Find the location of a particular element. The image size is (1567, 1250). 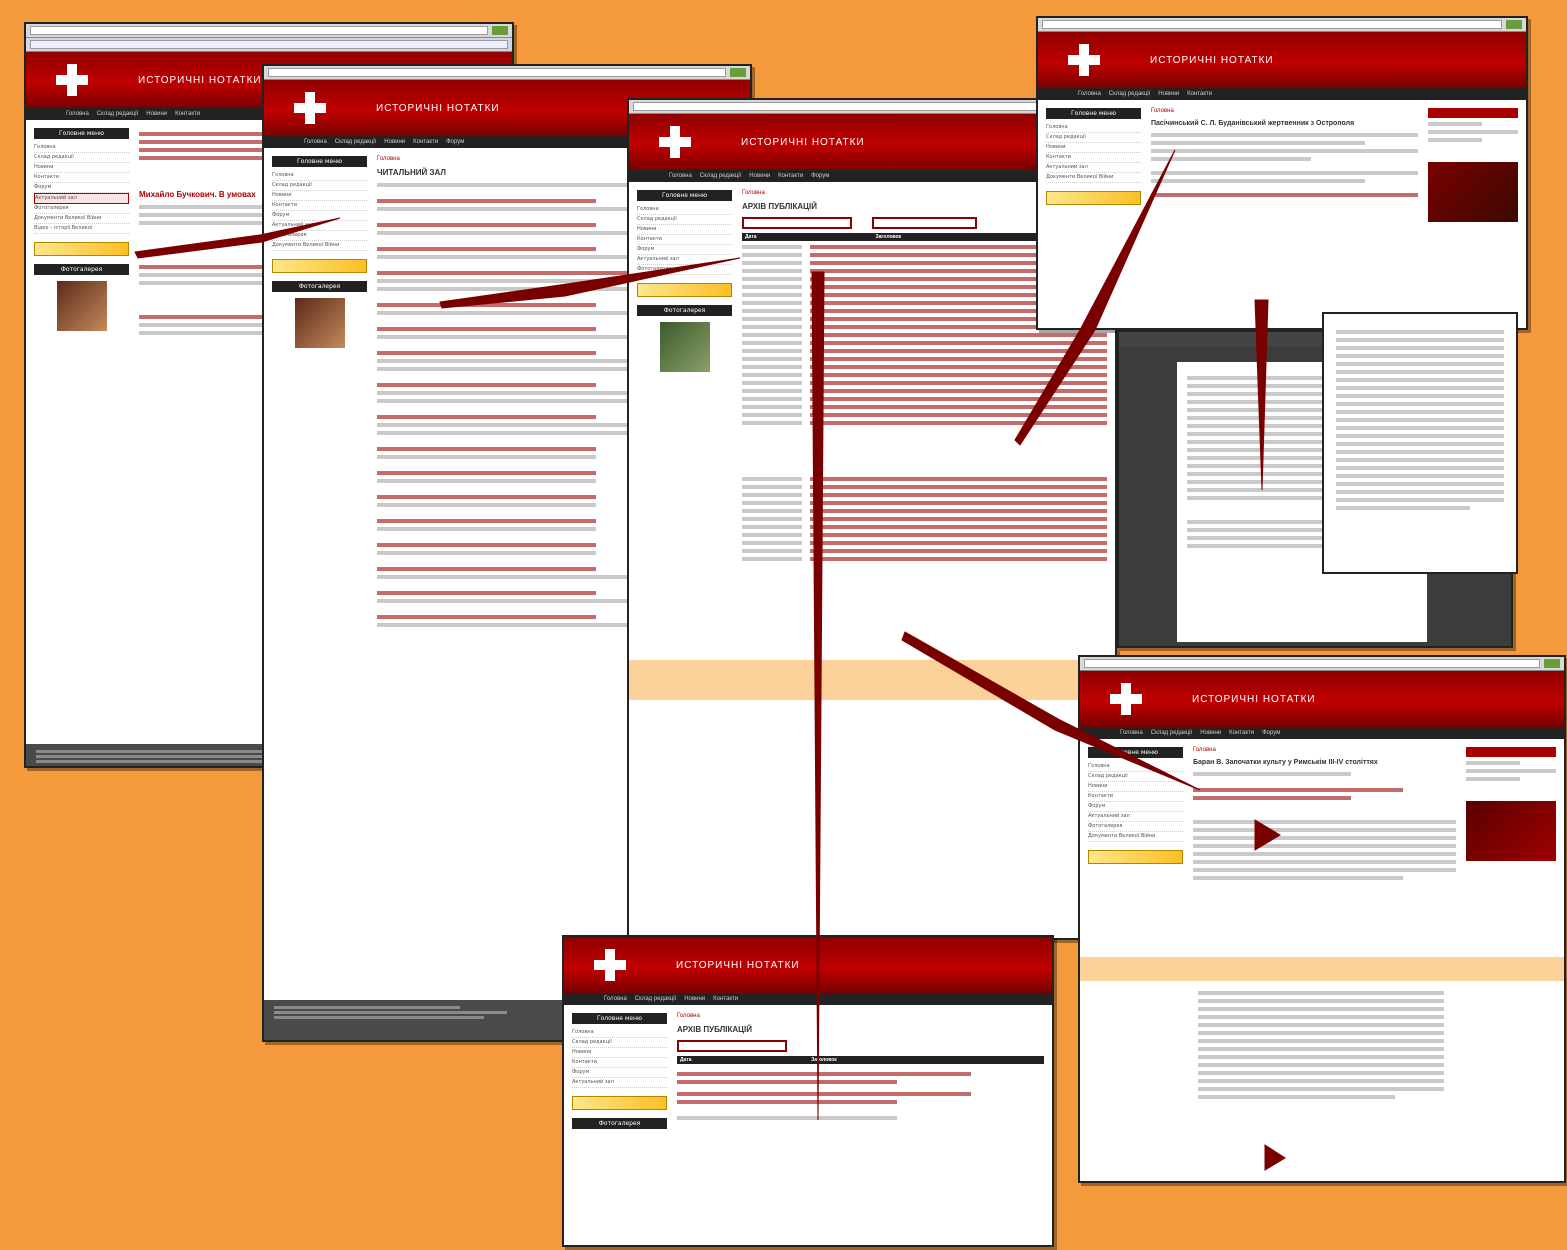

sidebar-item-reading-room: Актуальний зал is located at coordinates (81, 198).